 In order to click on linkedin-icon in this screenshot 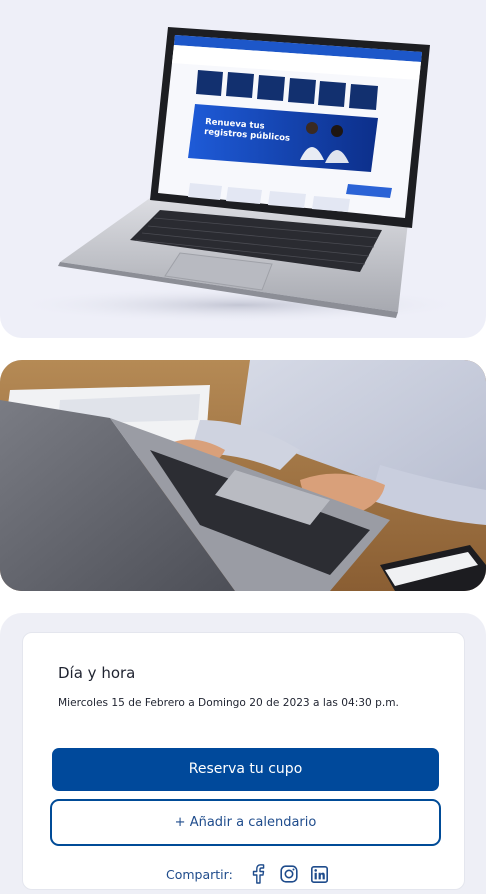, I will do `click(320, 874)`.